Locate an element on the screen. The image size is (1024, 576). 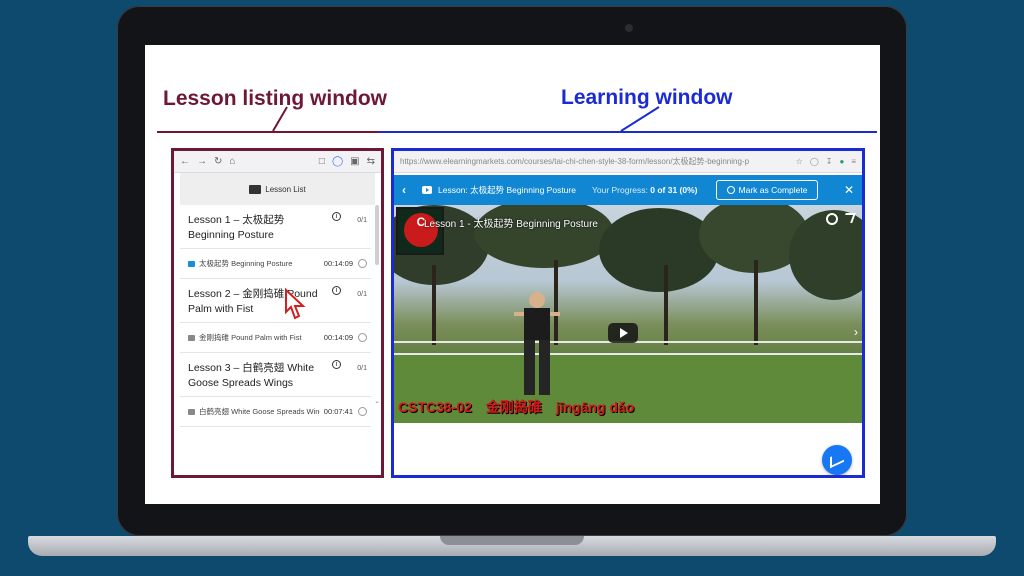
scroll-down-icon: ⌄ is located at coordinates (377, 401).